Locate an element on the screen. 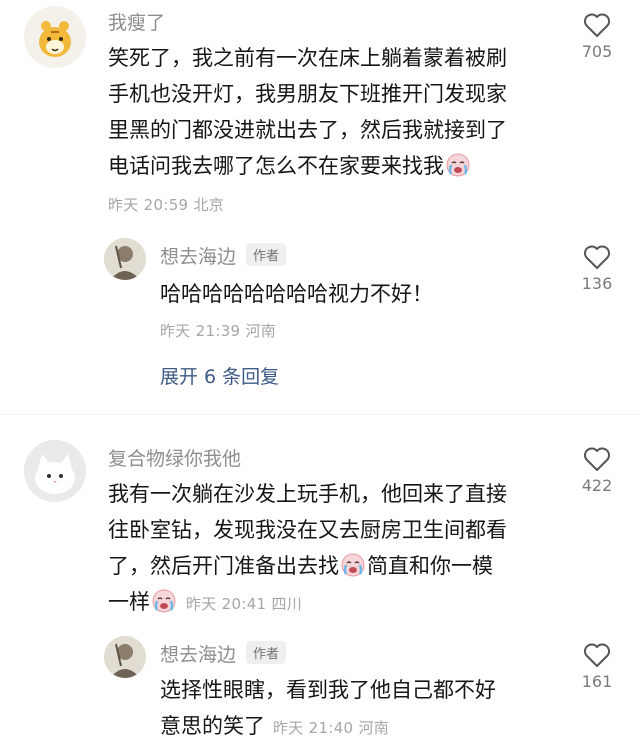 This screenshot has height=746, width=640. reply-text: 选择性眼瞎，看到我了他自己都不好 意思的笑了 昨天 21:40 河南 is located at coordinates (360, 709).